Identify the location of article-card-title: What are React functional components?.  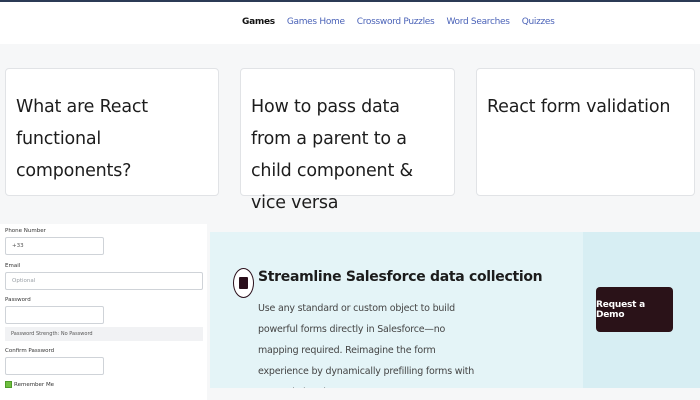
(82, 139).